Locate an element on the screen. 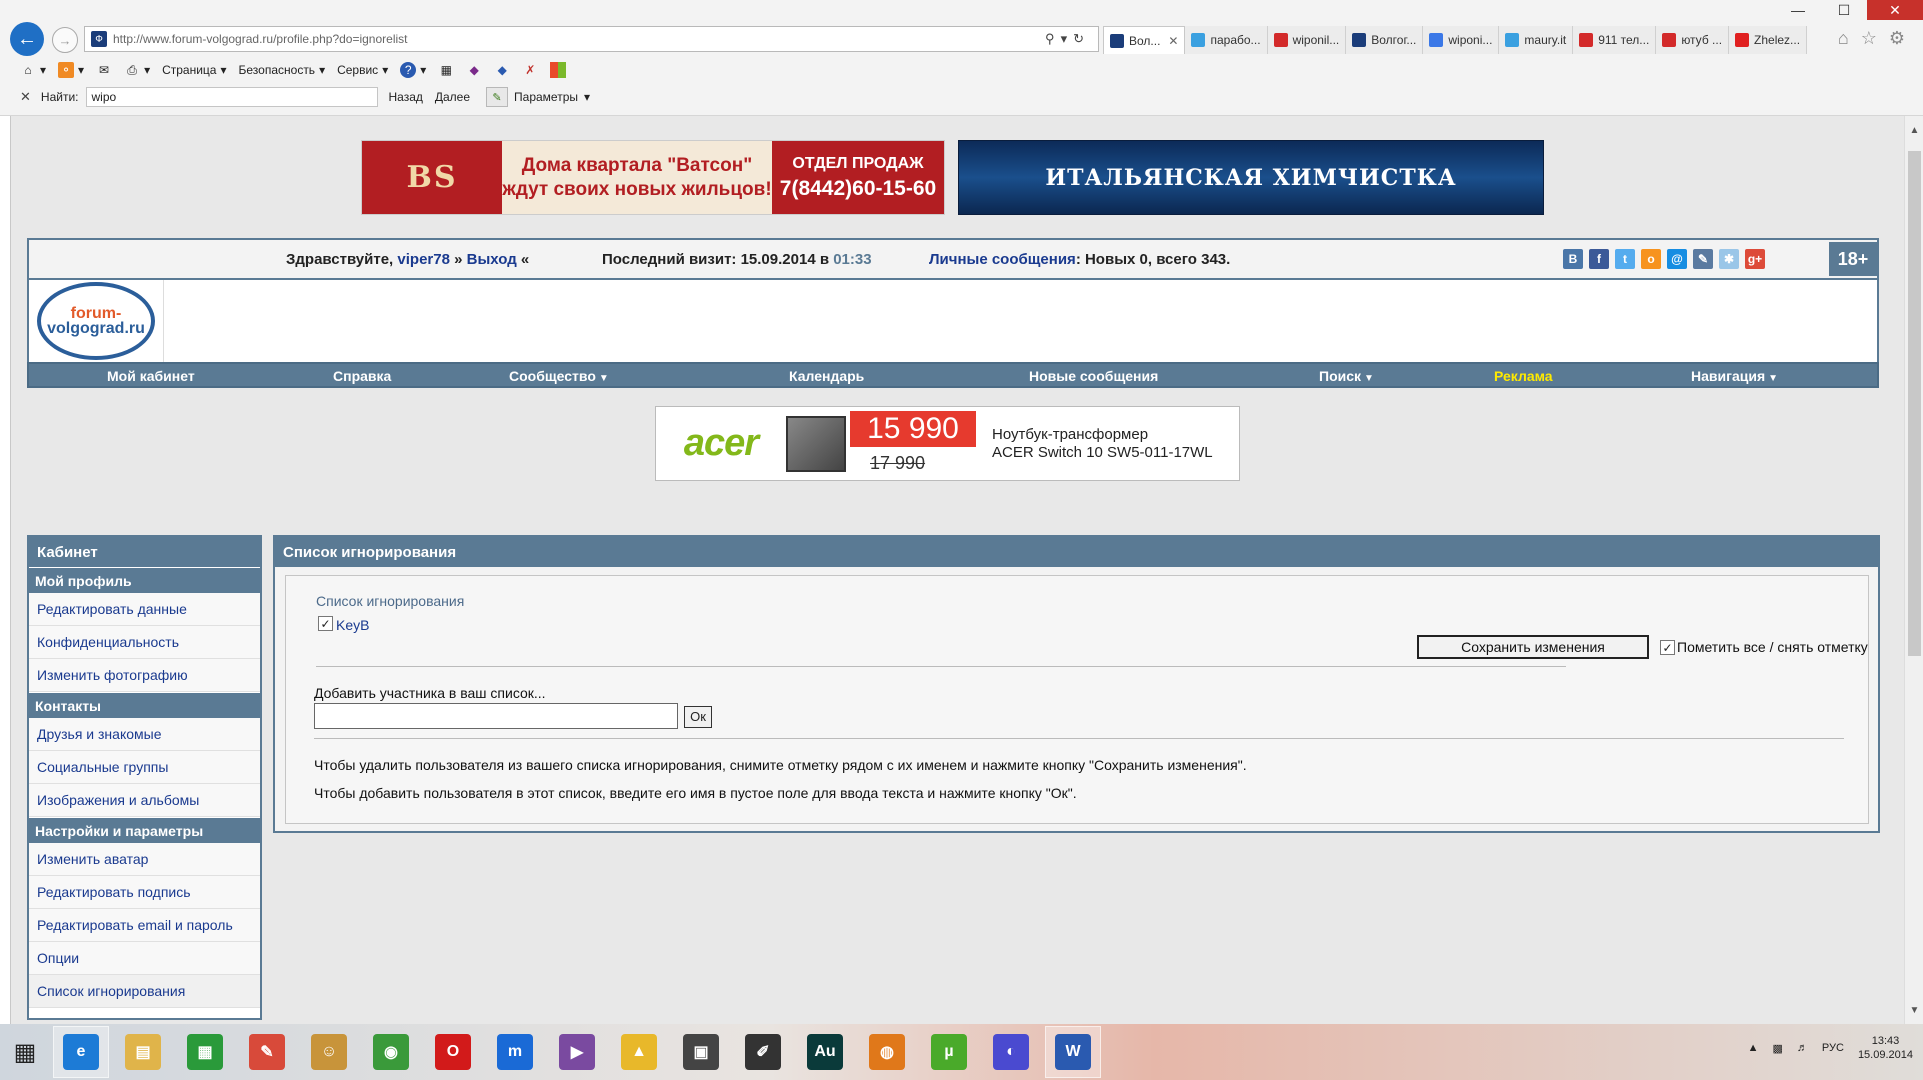 Image resolution: width=1923 pixels, height=1080 pixels. sidebar-item: Друзья и знакомые is located at coordinates (144, 734).